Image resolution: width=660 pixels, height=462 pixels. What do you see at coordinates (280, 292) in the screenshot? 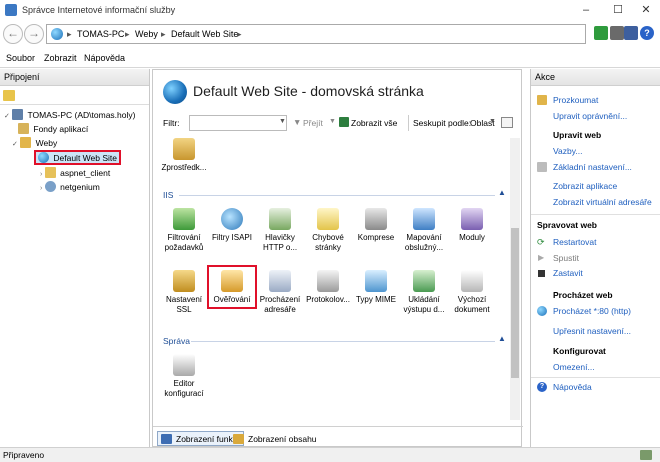
I see `feature-directory-browsing: Procházení adresáře` at bounding box center [280, 292].